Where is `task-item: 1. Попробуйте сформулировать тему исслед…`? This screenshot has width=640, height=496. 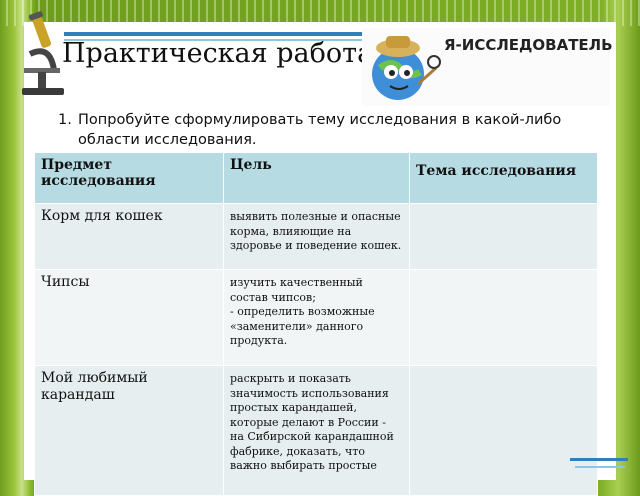
task-item: 1. Попробуйте сформулировать тему исслед… is located at coordinates (318, 130).